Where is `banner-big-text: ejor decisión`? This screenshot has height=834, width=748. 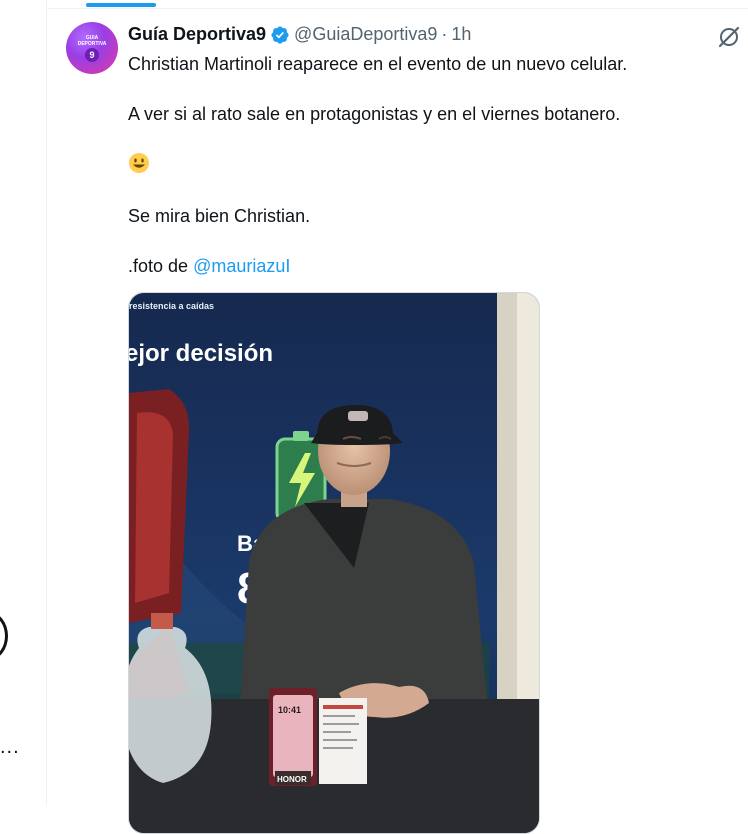
banner-big-text: ejor decisión is located at coordinates (201, 353).